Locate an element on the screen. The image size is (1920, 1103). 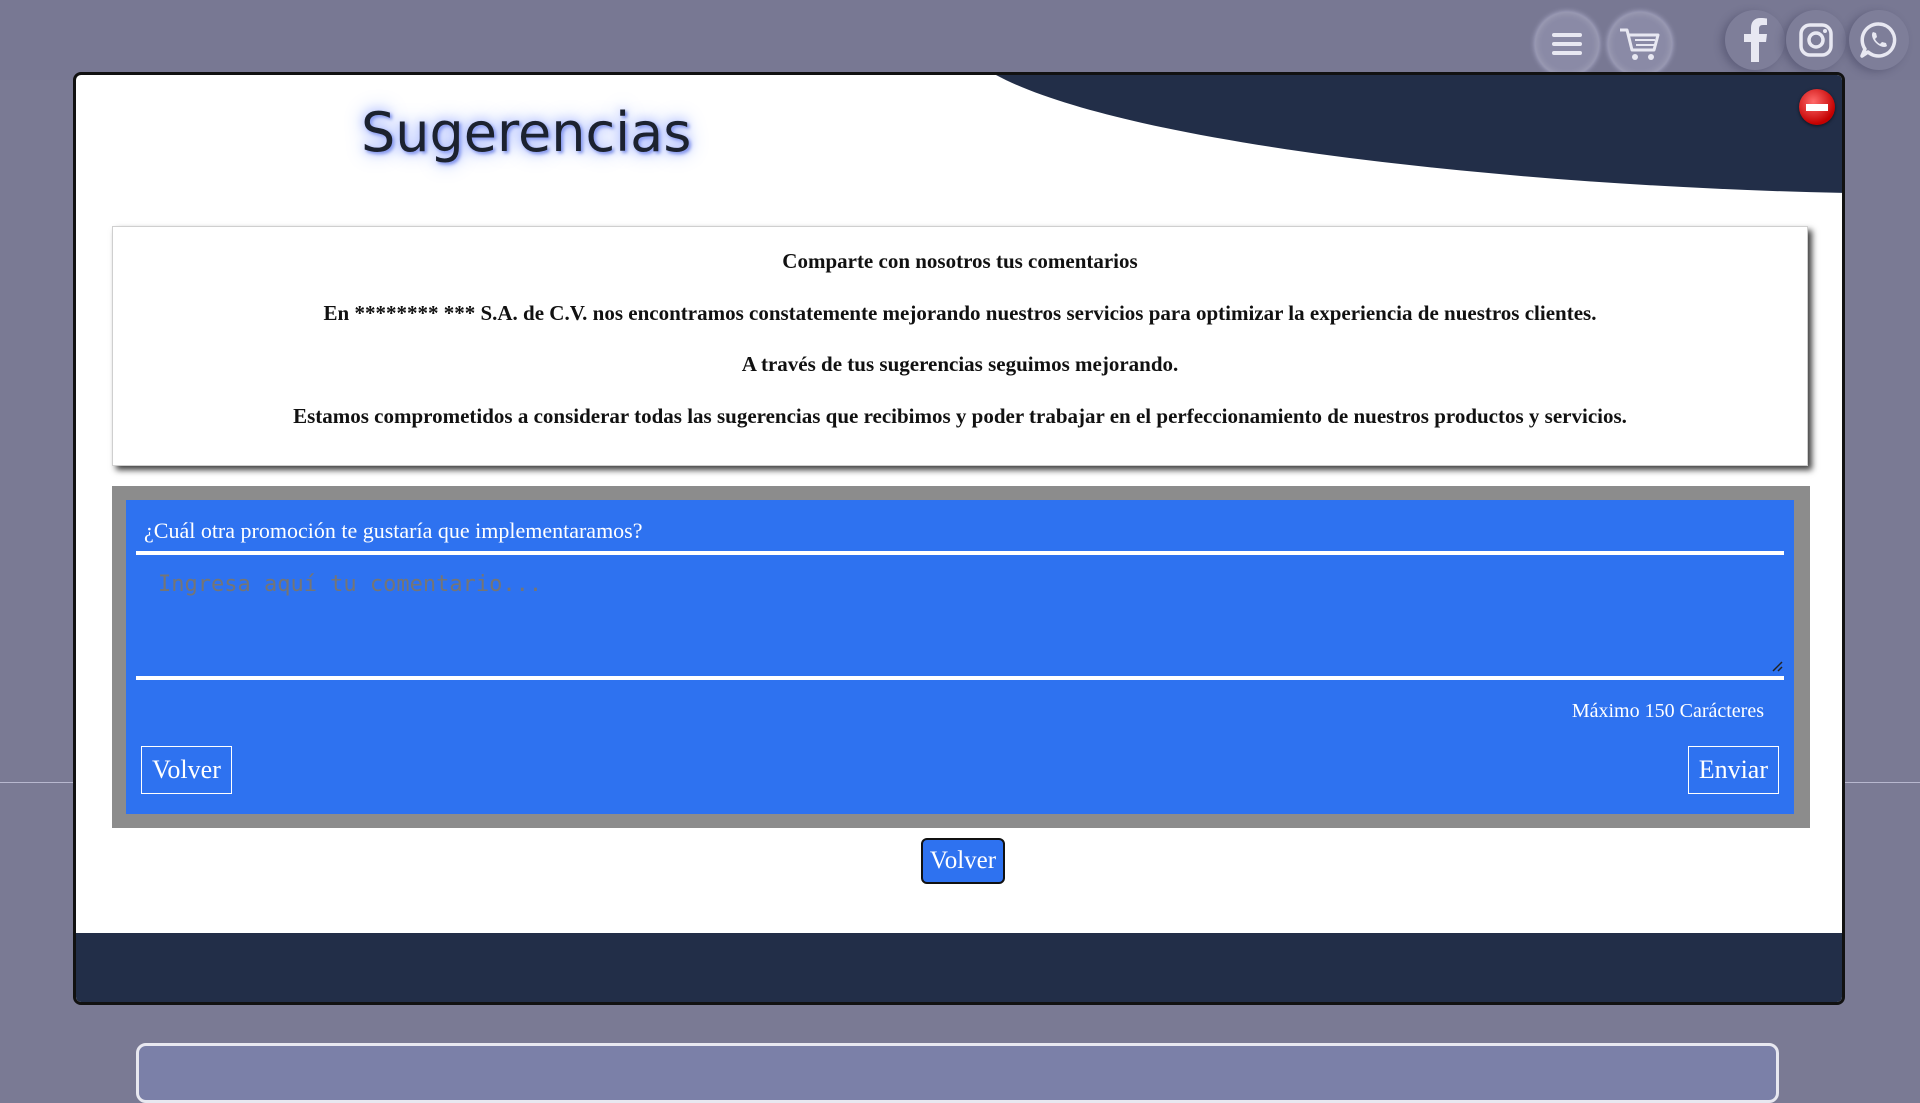
back-button: Volver is located at coordinates (963, 861).